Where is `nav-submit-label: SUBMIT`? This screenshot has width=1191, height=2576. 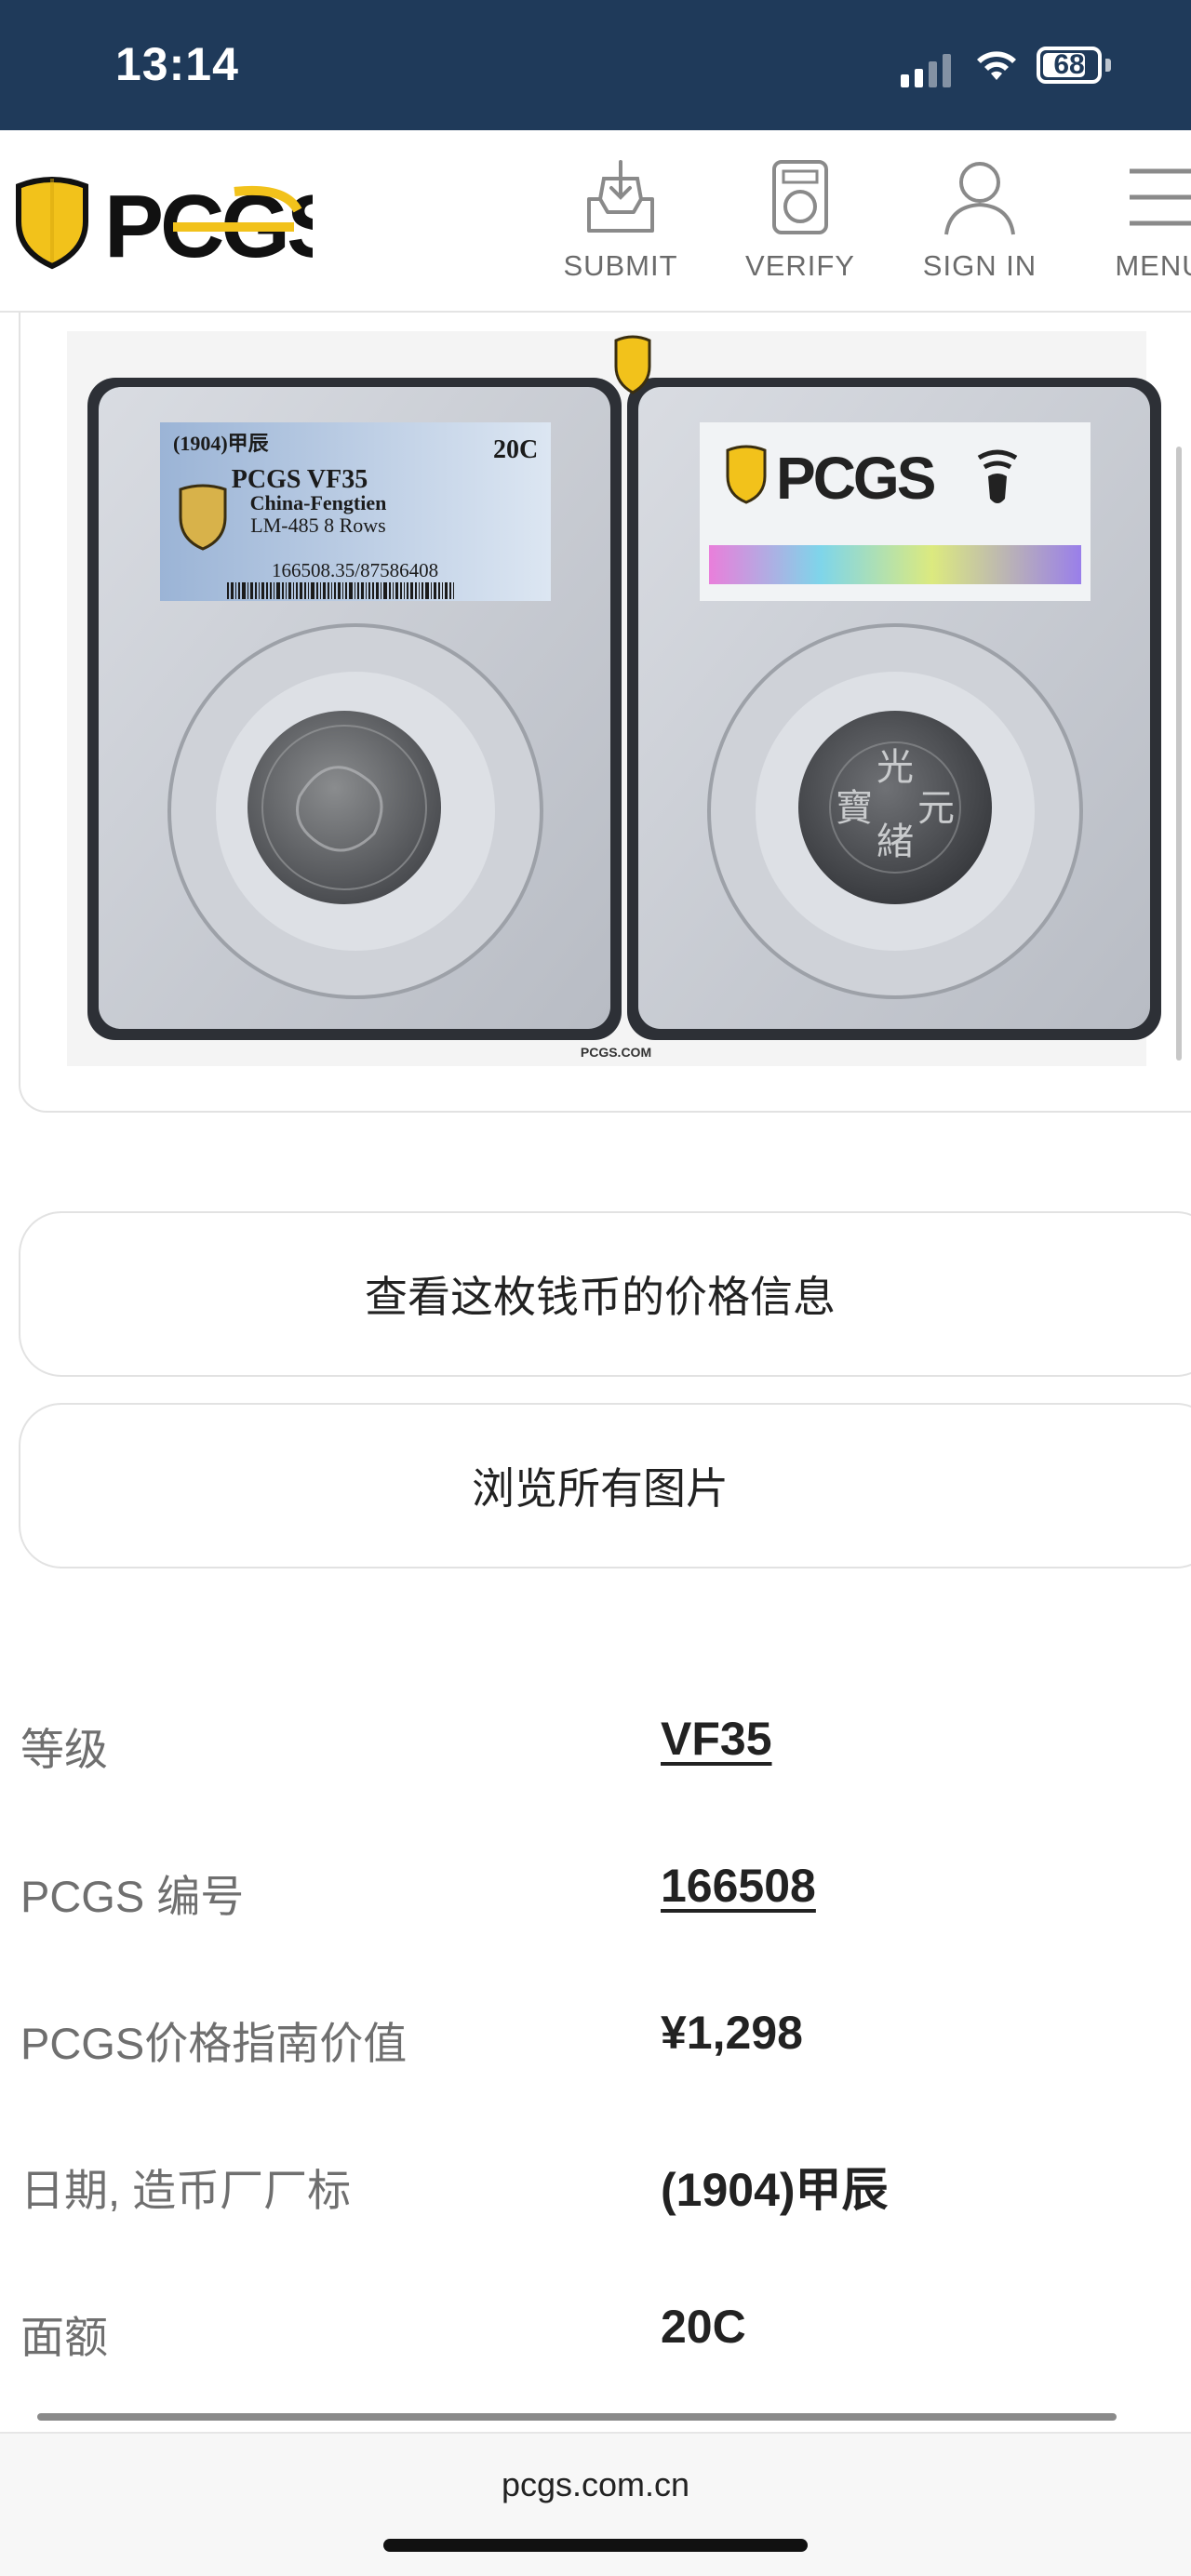 nav-submit-label: SUBMIT is located at coordinates (620, 265).